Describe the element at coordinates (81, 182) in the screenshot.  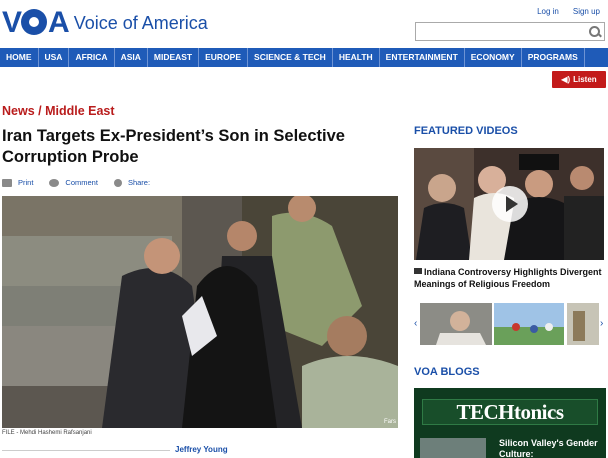
I see `comment-link: Comment` at that location.